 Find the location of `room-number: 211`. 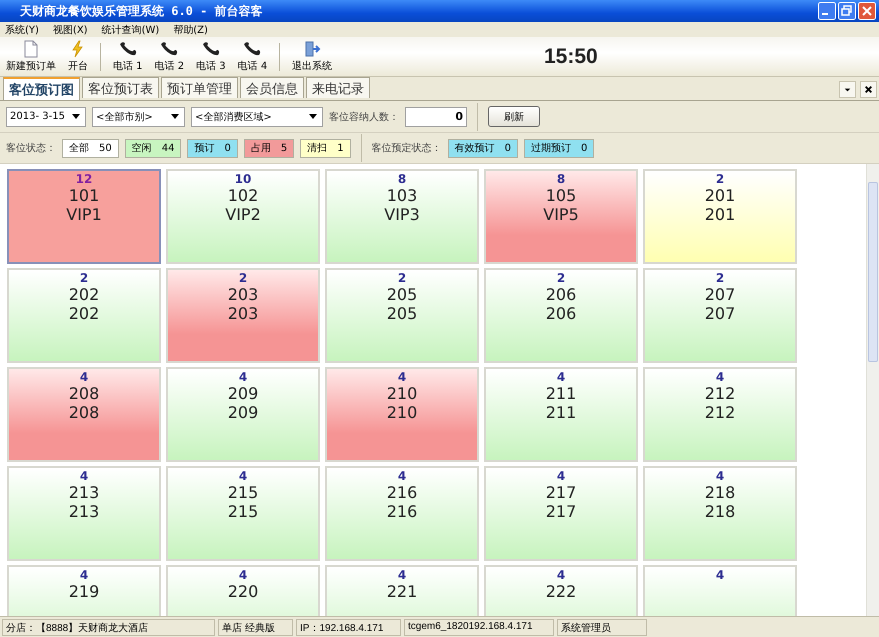

room-number: 211 is located at coordinates (561, 393).